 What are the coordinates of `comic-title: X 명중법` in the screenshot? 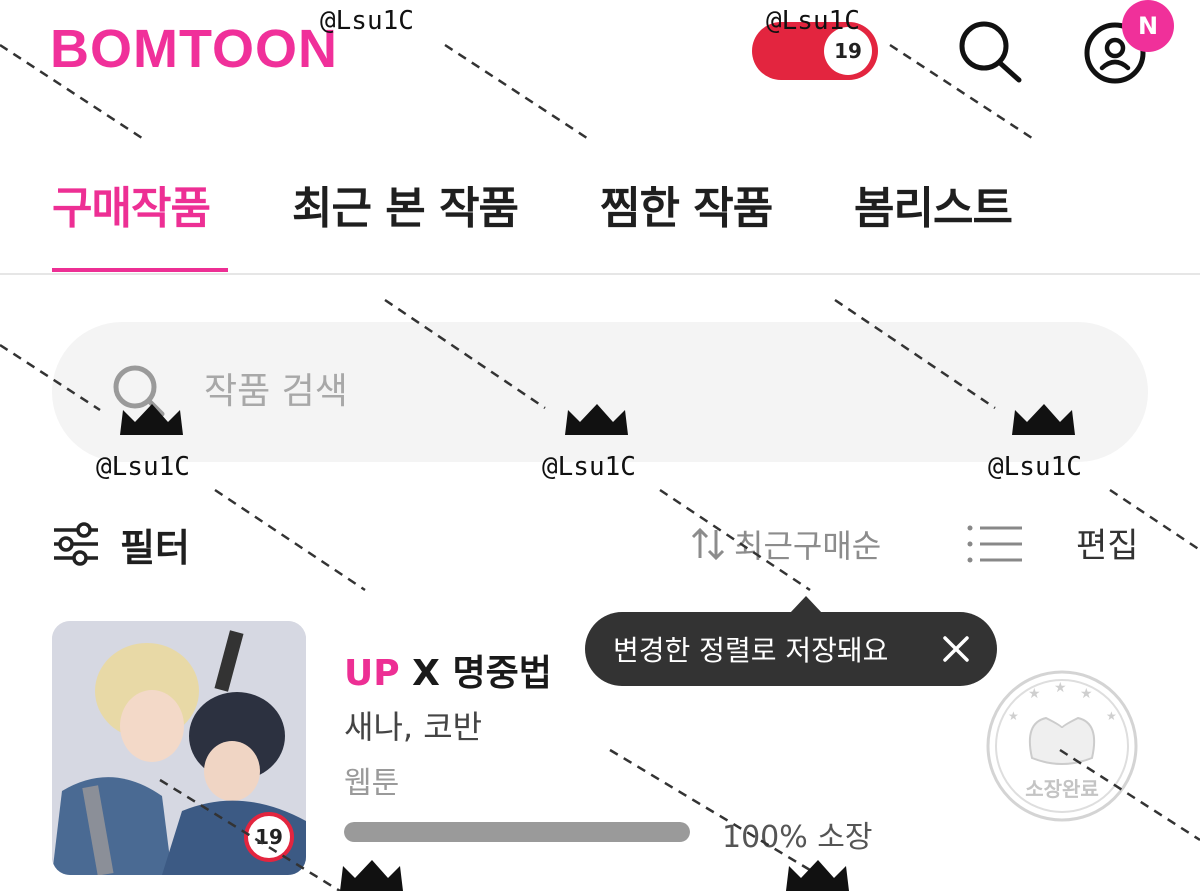 It's located at (482, 673).